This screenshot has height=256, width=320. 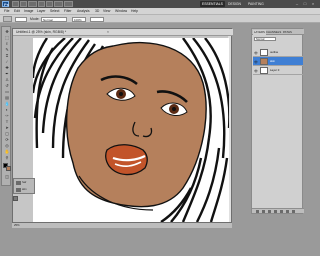 What do you see at coordinates (54, 11) in the screenshot?
I see `menu-select: Select` at bounding box center [54, 11].